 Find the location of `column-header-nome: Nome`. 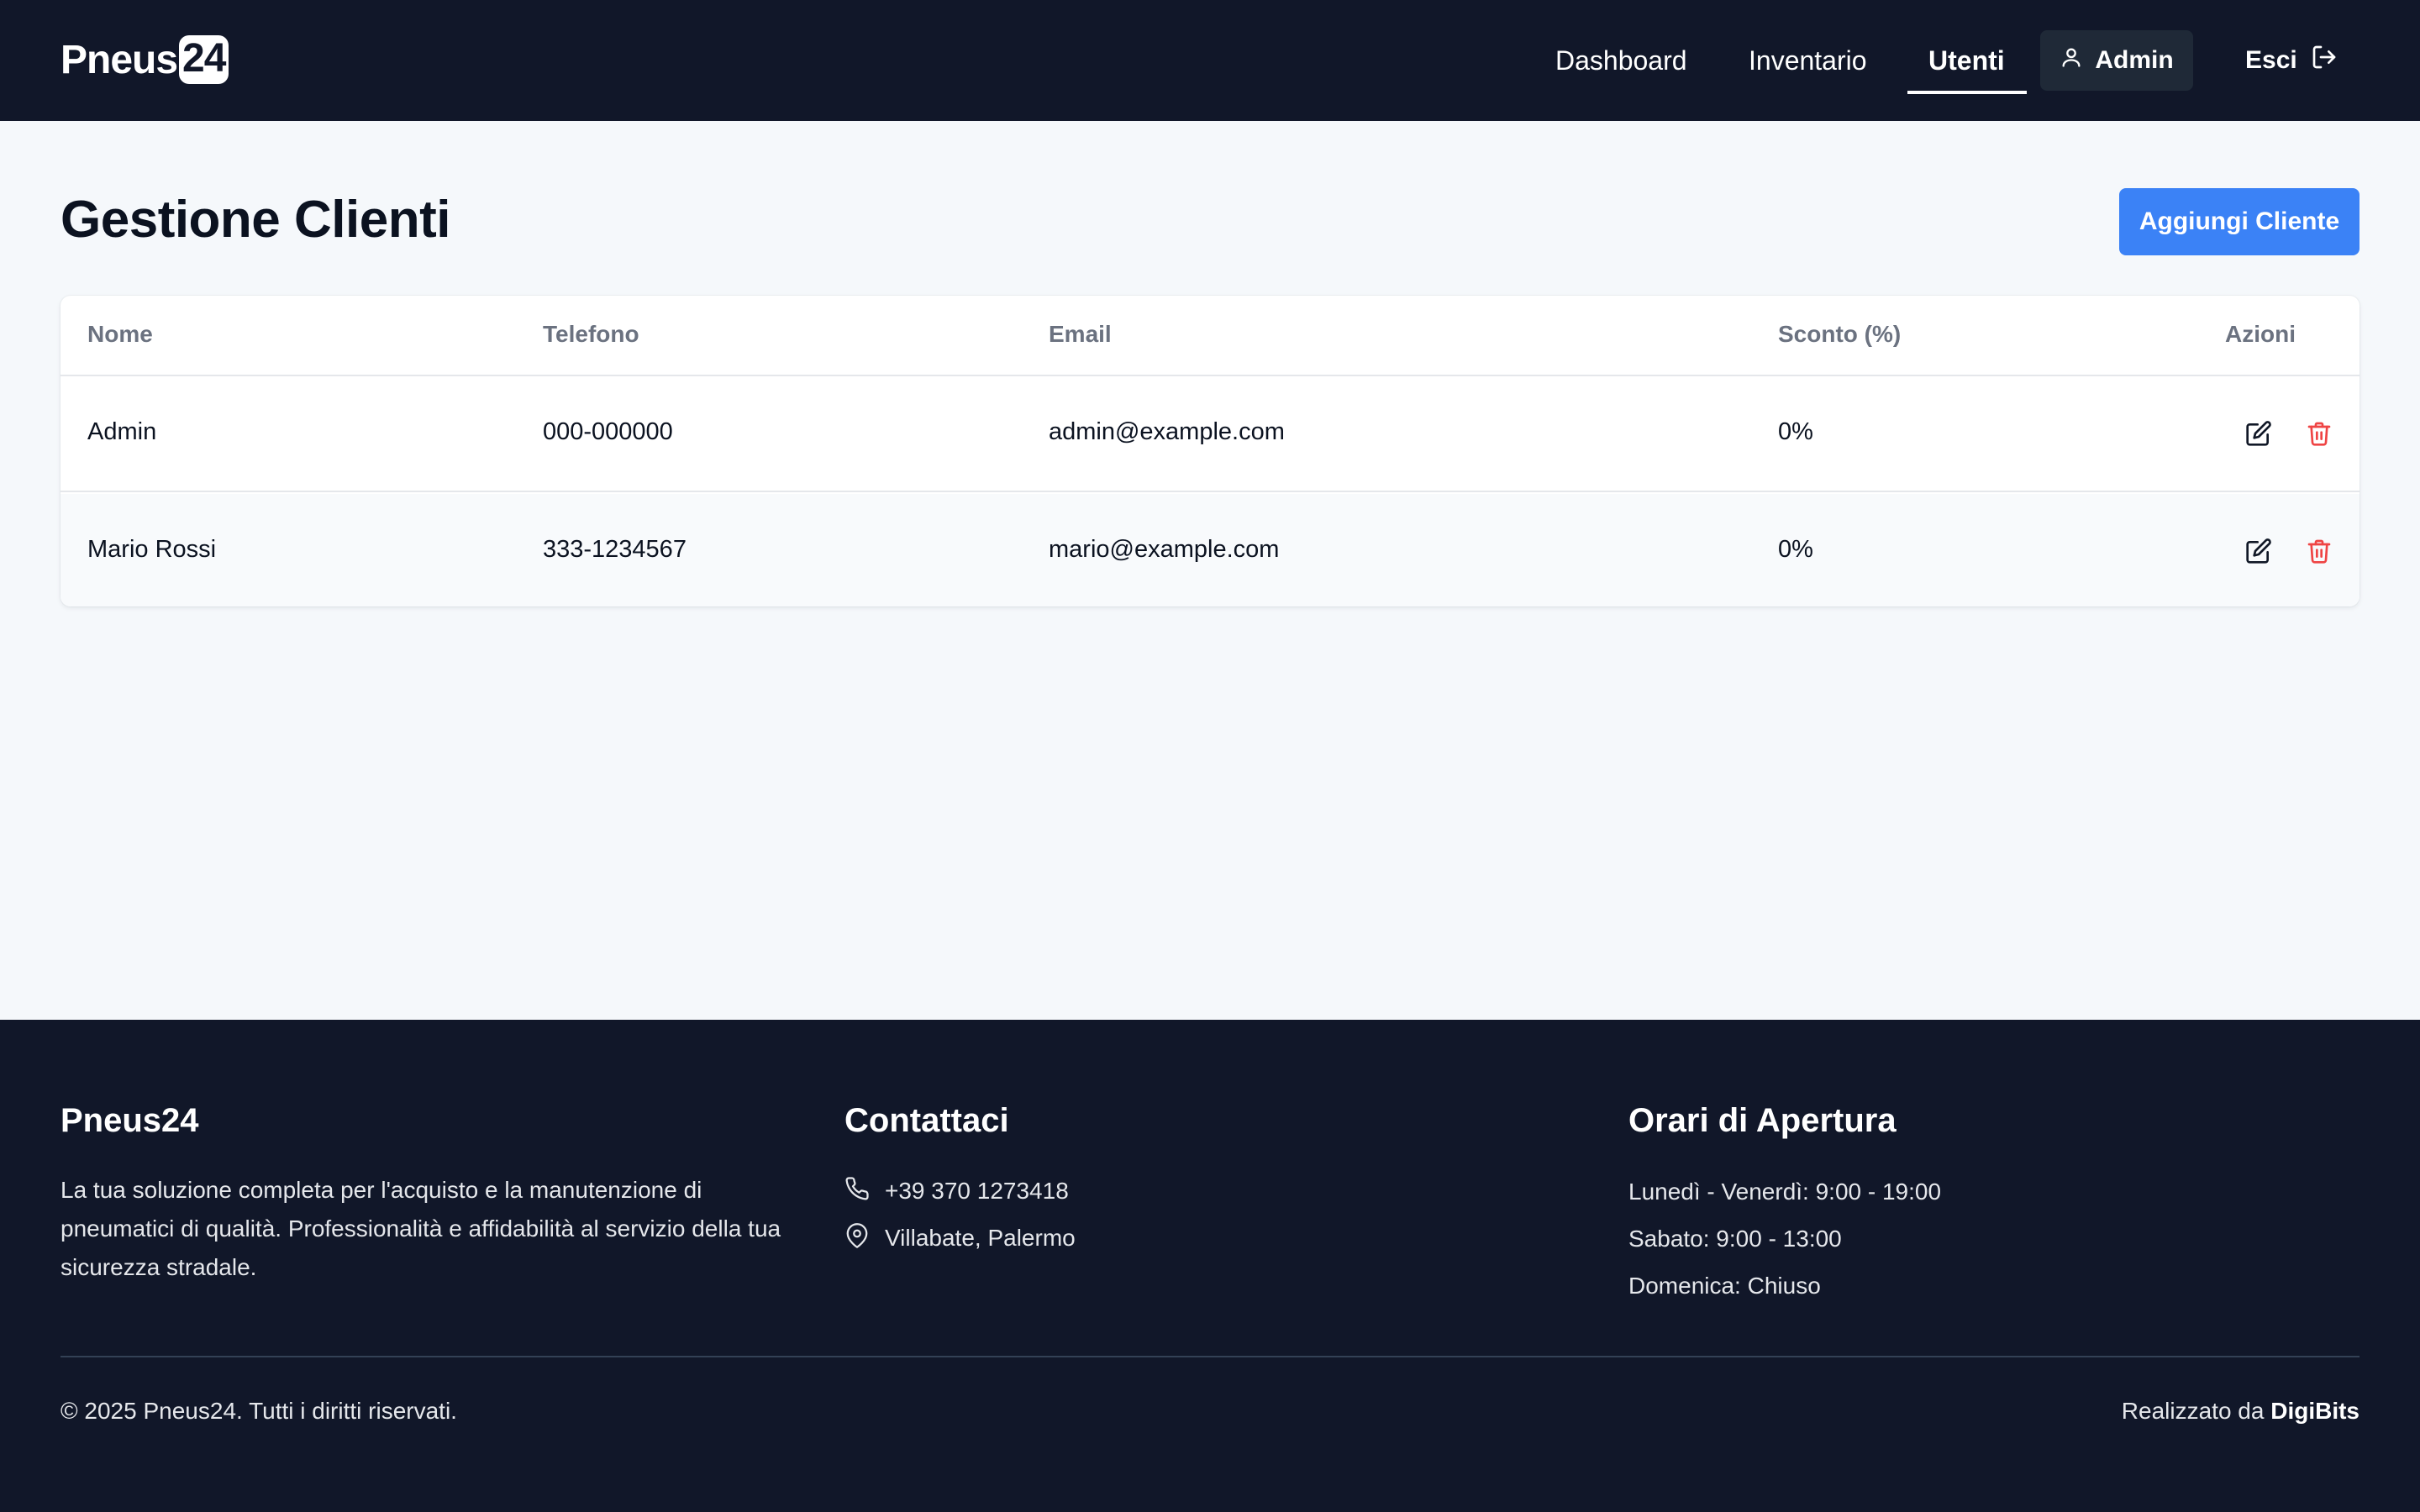

column-header-nome: Nome is located at coordinates (120, 334).